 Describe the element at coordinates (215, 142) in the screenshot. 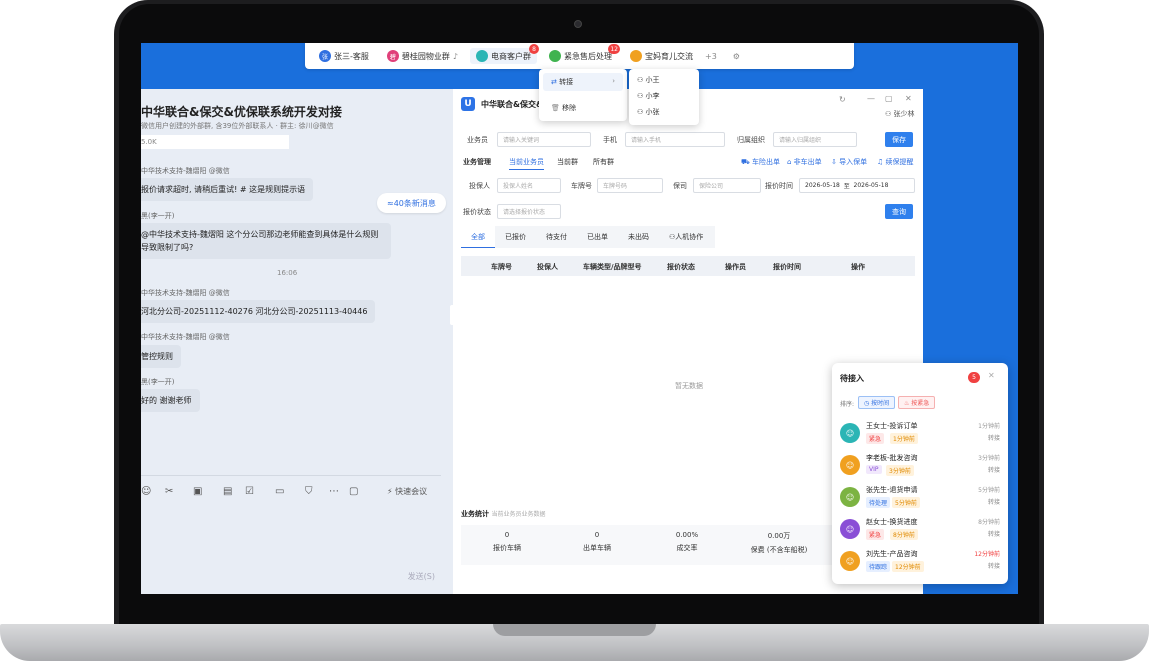

I see `file-card: 5.0K` at that location.